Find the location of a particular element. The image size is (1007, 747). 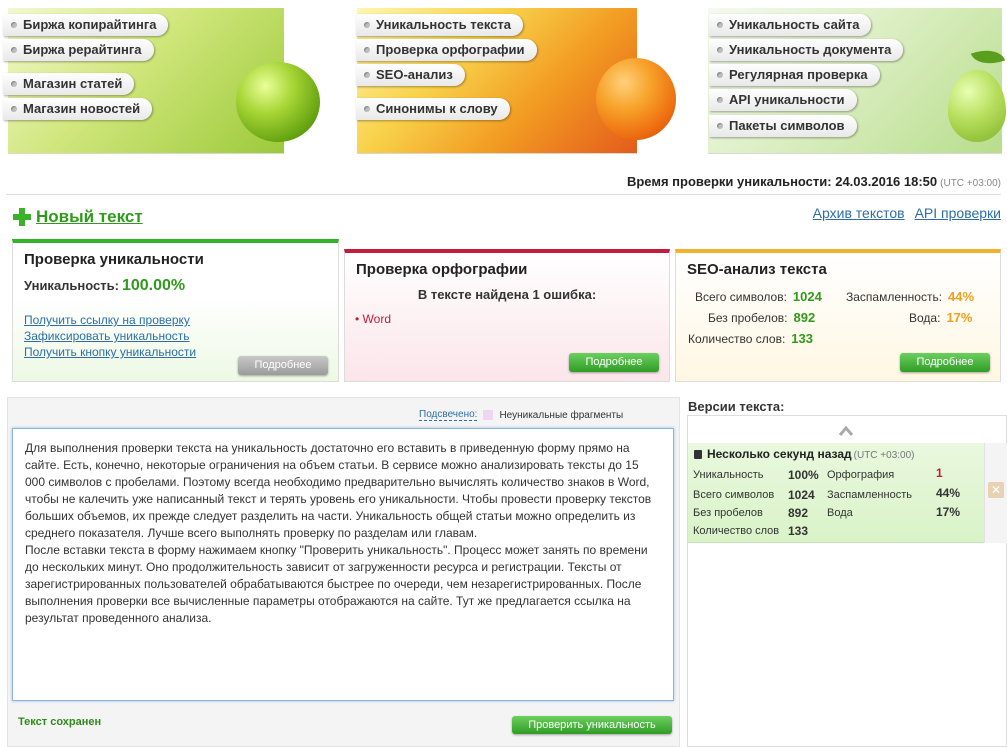

chevron-up-icon is located at coordinates (846, 431).